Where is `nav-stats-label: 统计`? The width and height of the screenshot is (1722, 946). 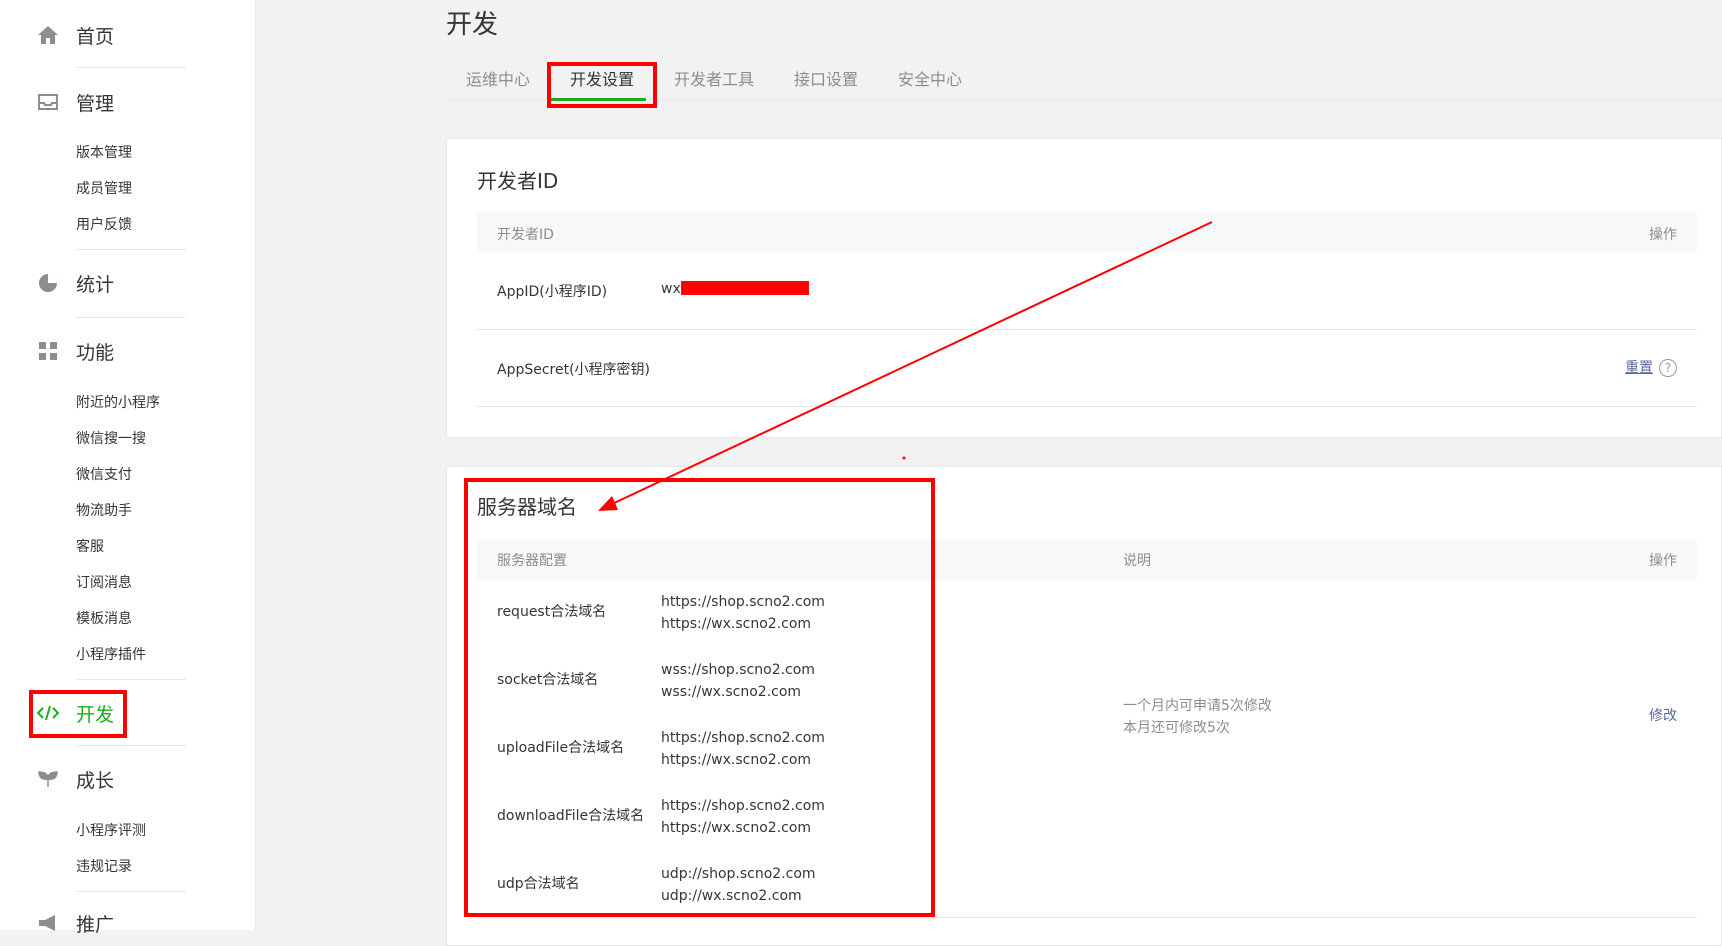 nav-stats-label: 统计 is located at coordinates (95, 284).